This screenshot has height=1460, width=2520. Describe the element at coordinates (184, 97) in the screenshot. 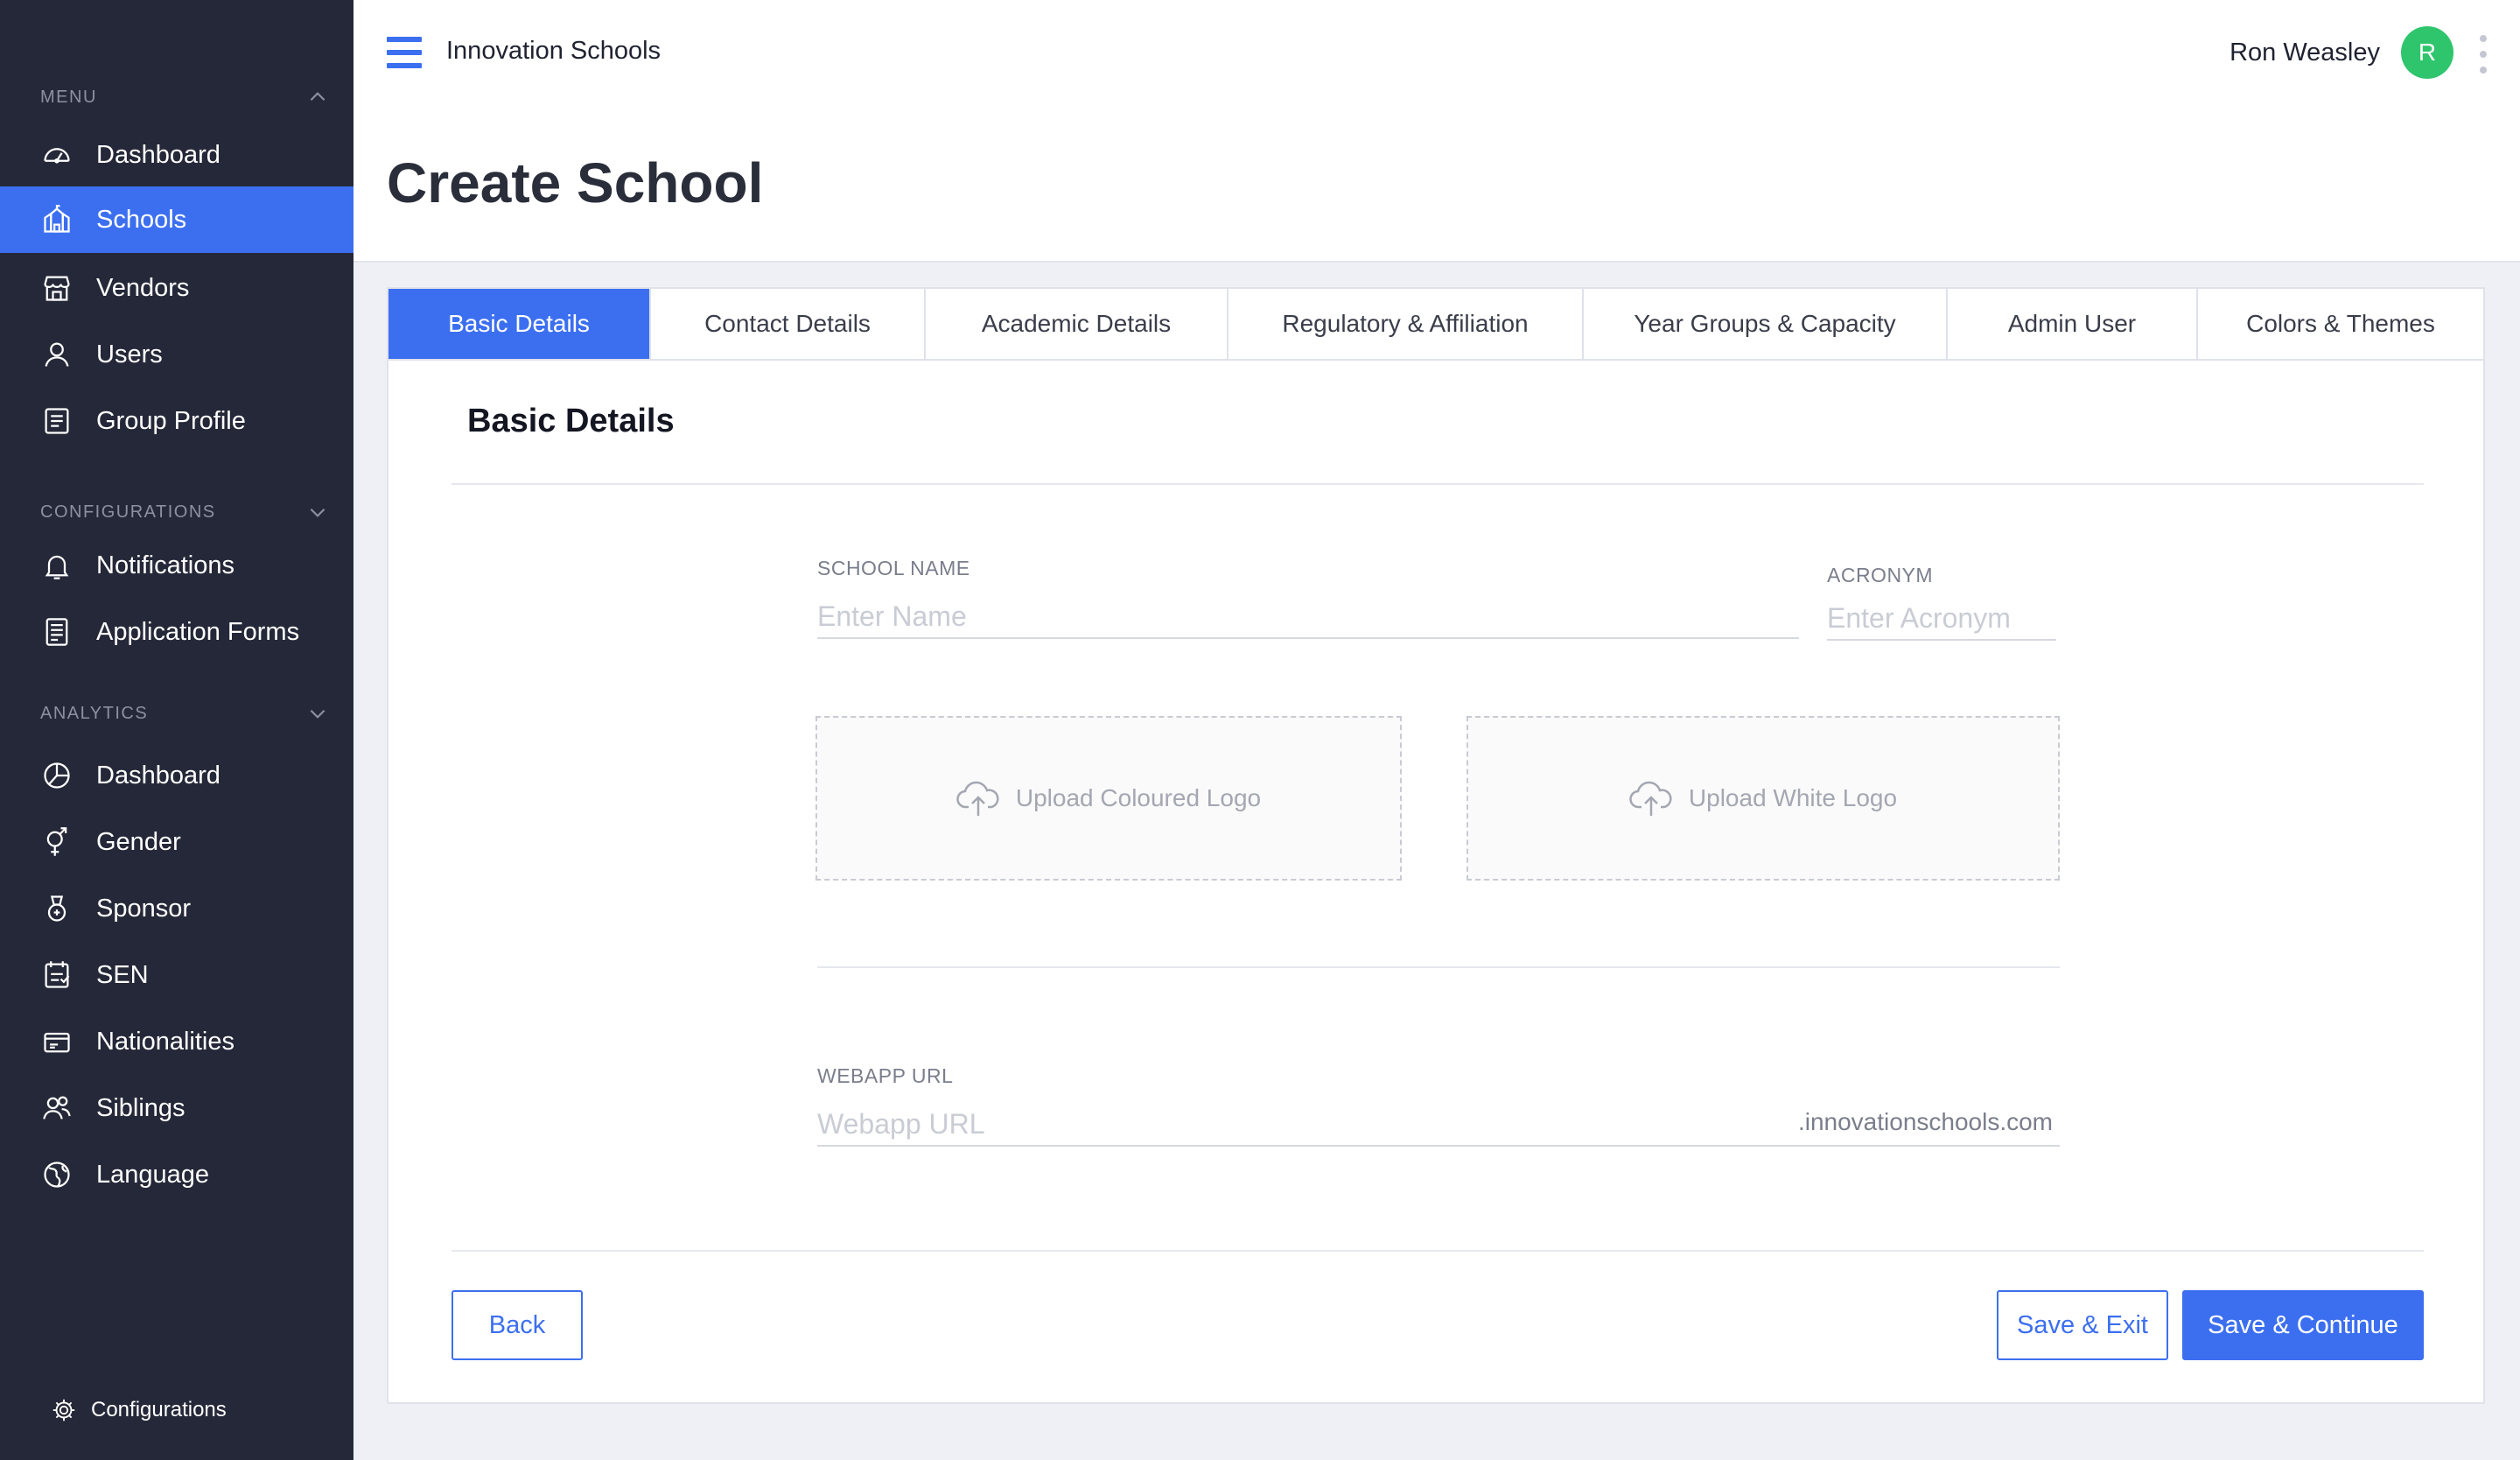

I see `menu-section-header: MENU` at that location.